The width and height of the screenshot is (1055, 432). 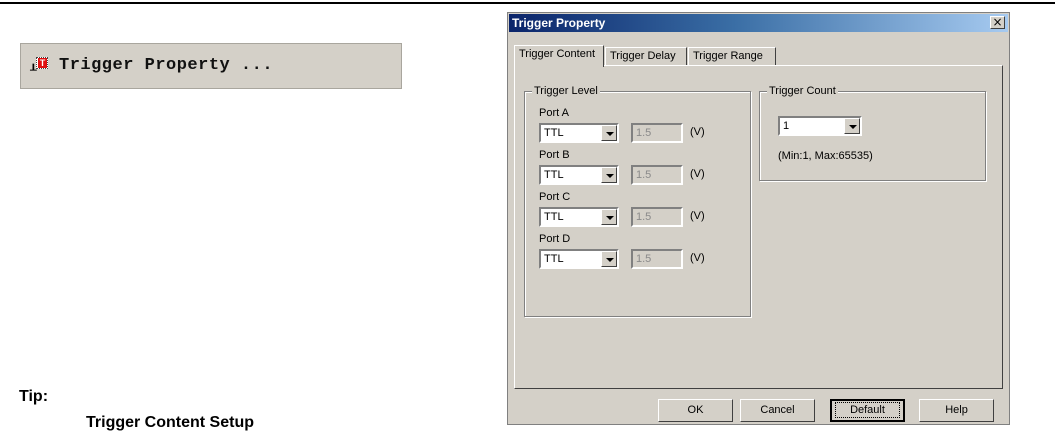 What do you see at coordinates (997, 22) in the screenshot?
I see `close-icon: ×` at bounding box center [997, 22].